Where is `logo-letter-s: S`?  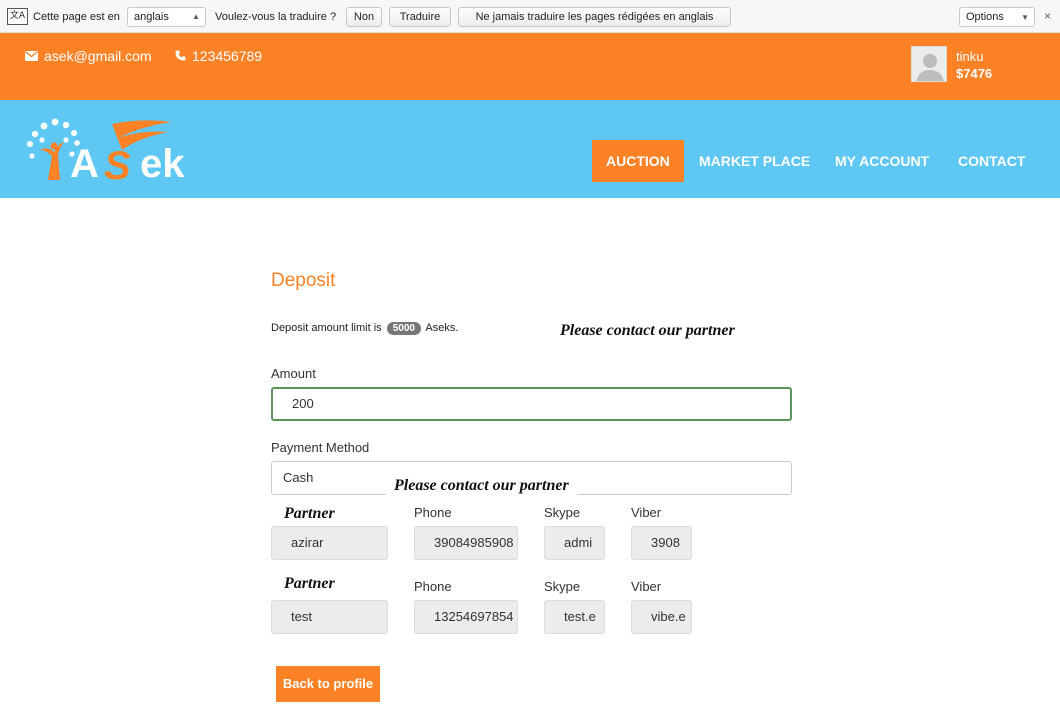 logo-letter-s: S is located at coordinates (117, 166).